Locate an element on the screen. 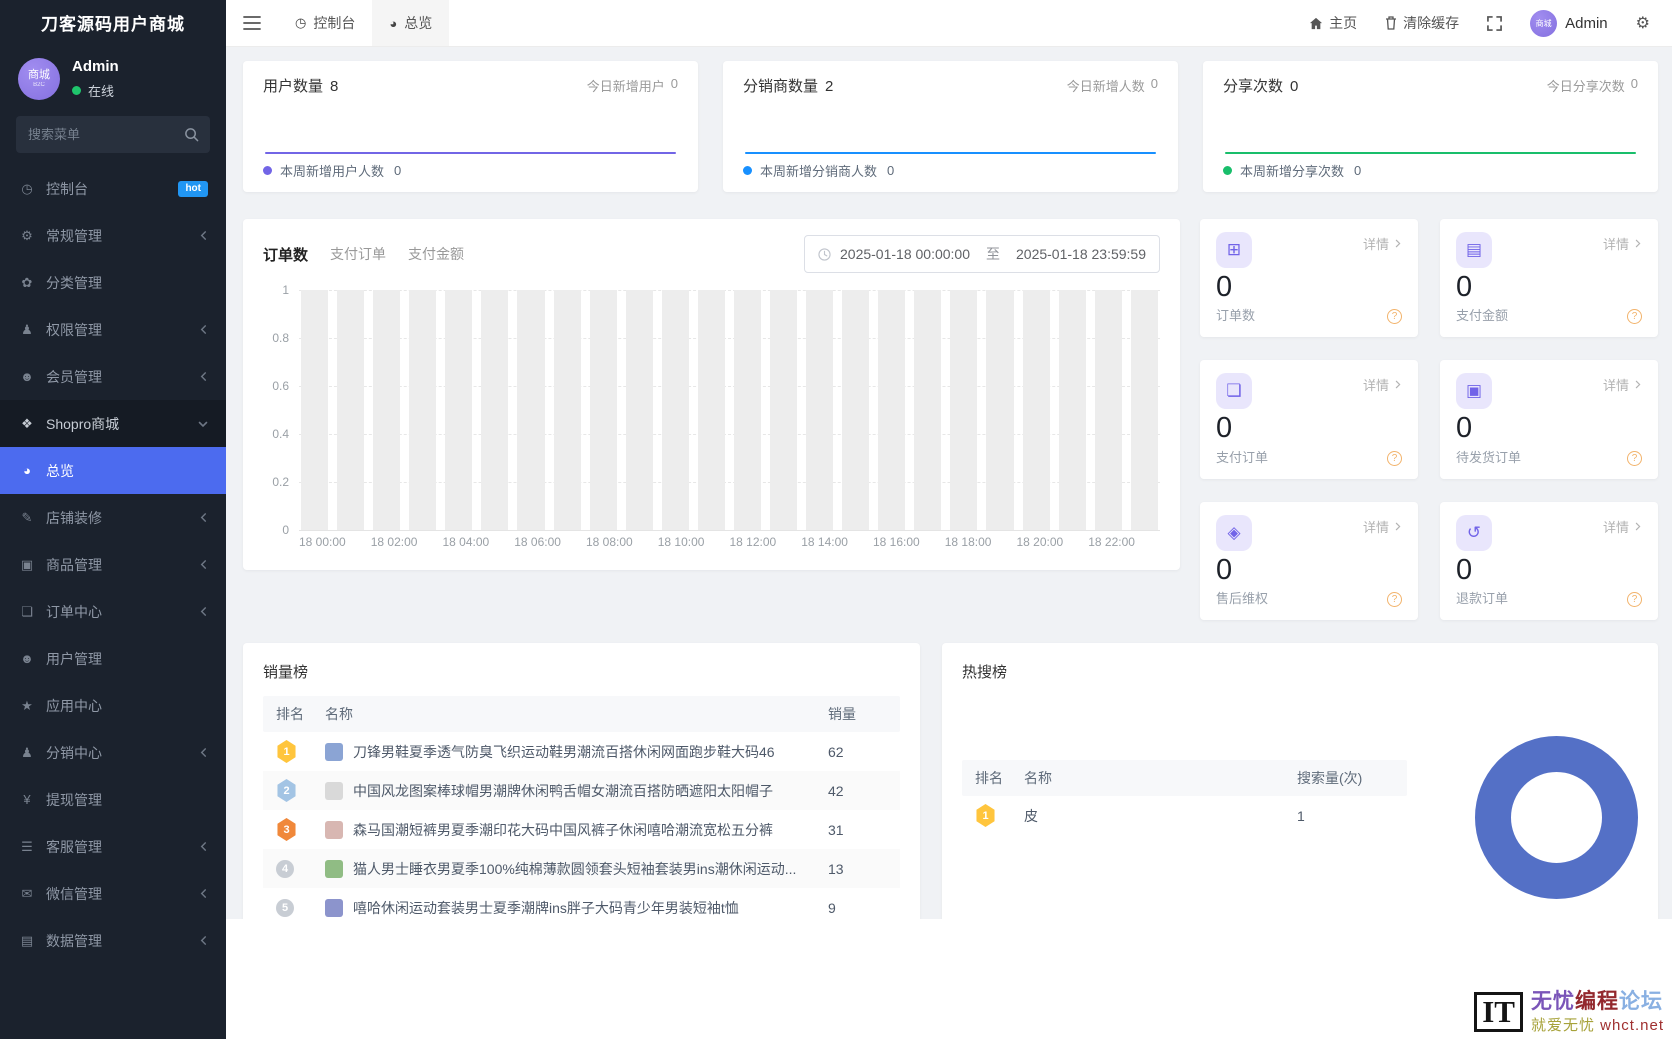 This screenshot has height=1039, width=1672. mail-icon: ✉ is located at coordinates (27, 893).